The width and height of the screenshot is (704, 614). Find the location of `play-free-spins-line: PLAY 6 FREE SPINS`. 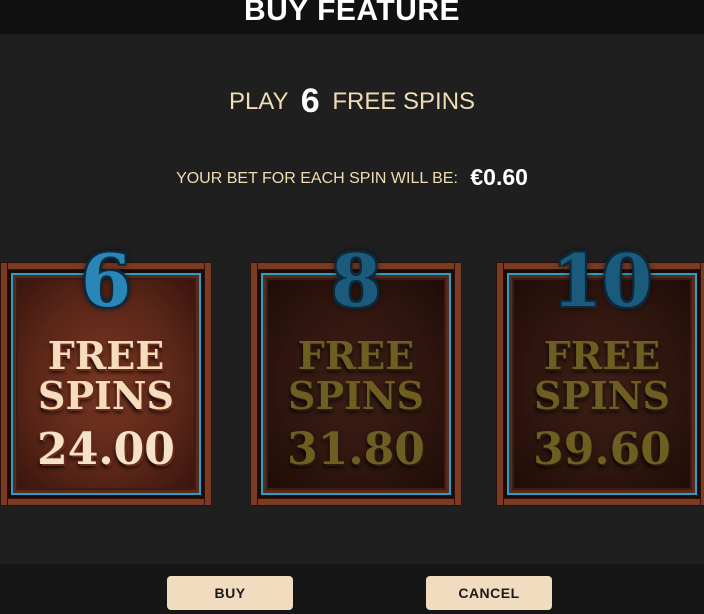

play-free-spins-line: PLAY 6 FREE SPINS is located at coordinates (352, 101).